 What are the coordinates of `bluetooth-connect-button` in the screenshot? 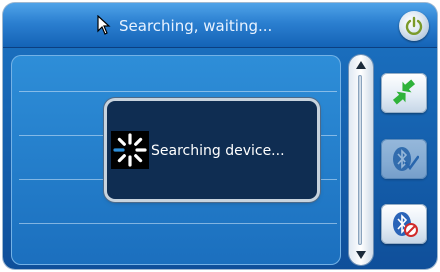 It's located at (404, 159).